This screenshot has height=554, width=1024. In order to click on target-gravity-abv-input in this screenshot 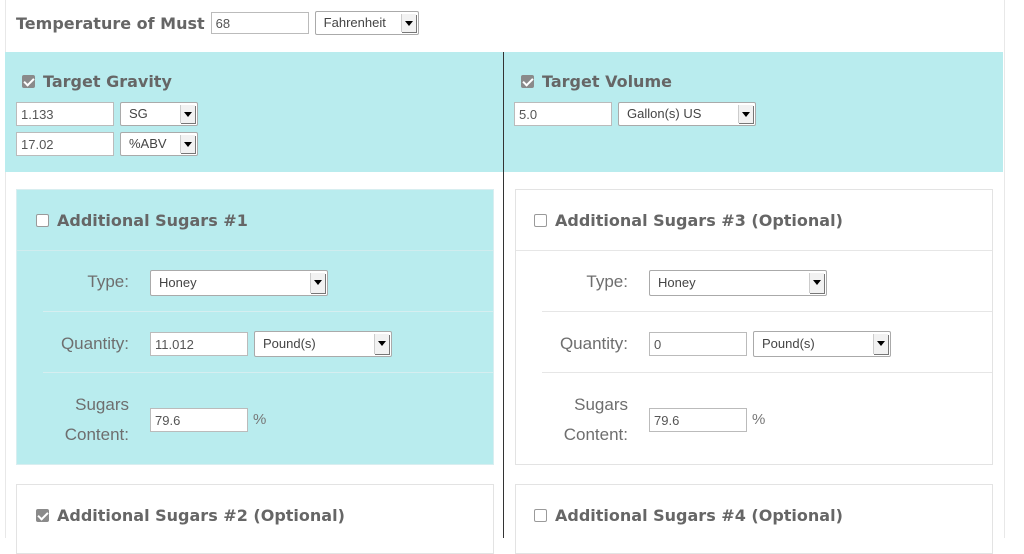, I will do `click(65, 144)`.